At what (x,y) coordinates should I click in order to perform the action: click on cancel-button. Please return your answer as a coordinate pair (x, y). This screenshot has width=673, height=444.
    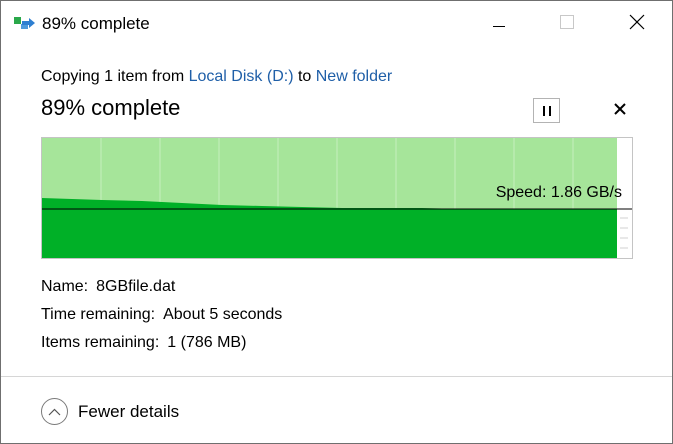
    Looking at the image, I should click on (620, 111).